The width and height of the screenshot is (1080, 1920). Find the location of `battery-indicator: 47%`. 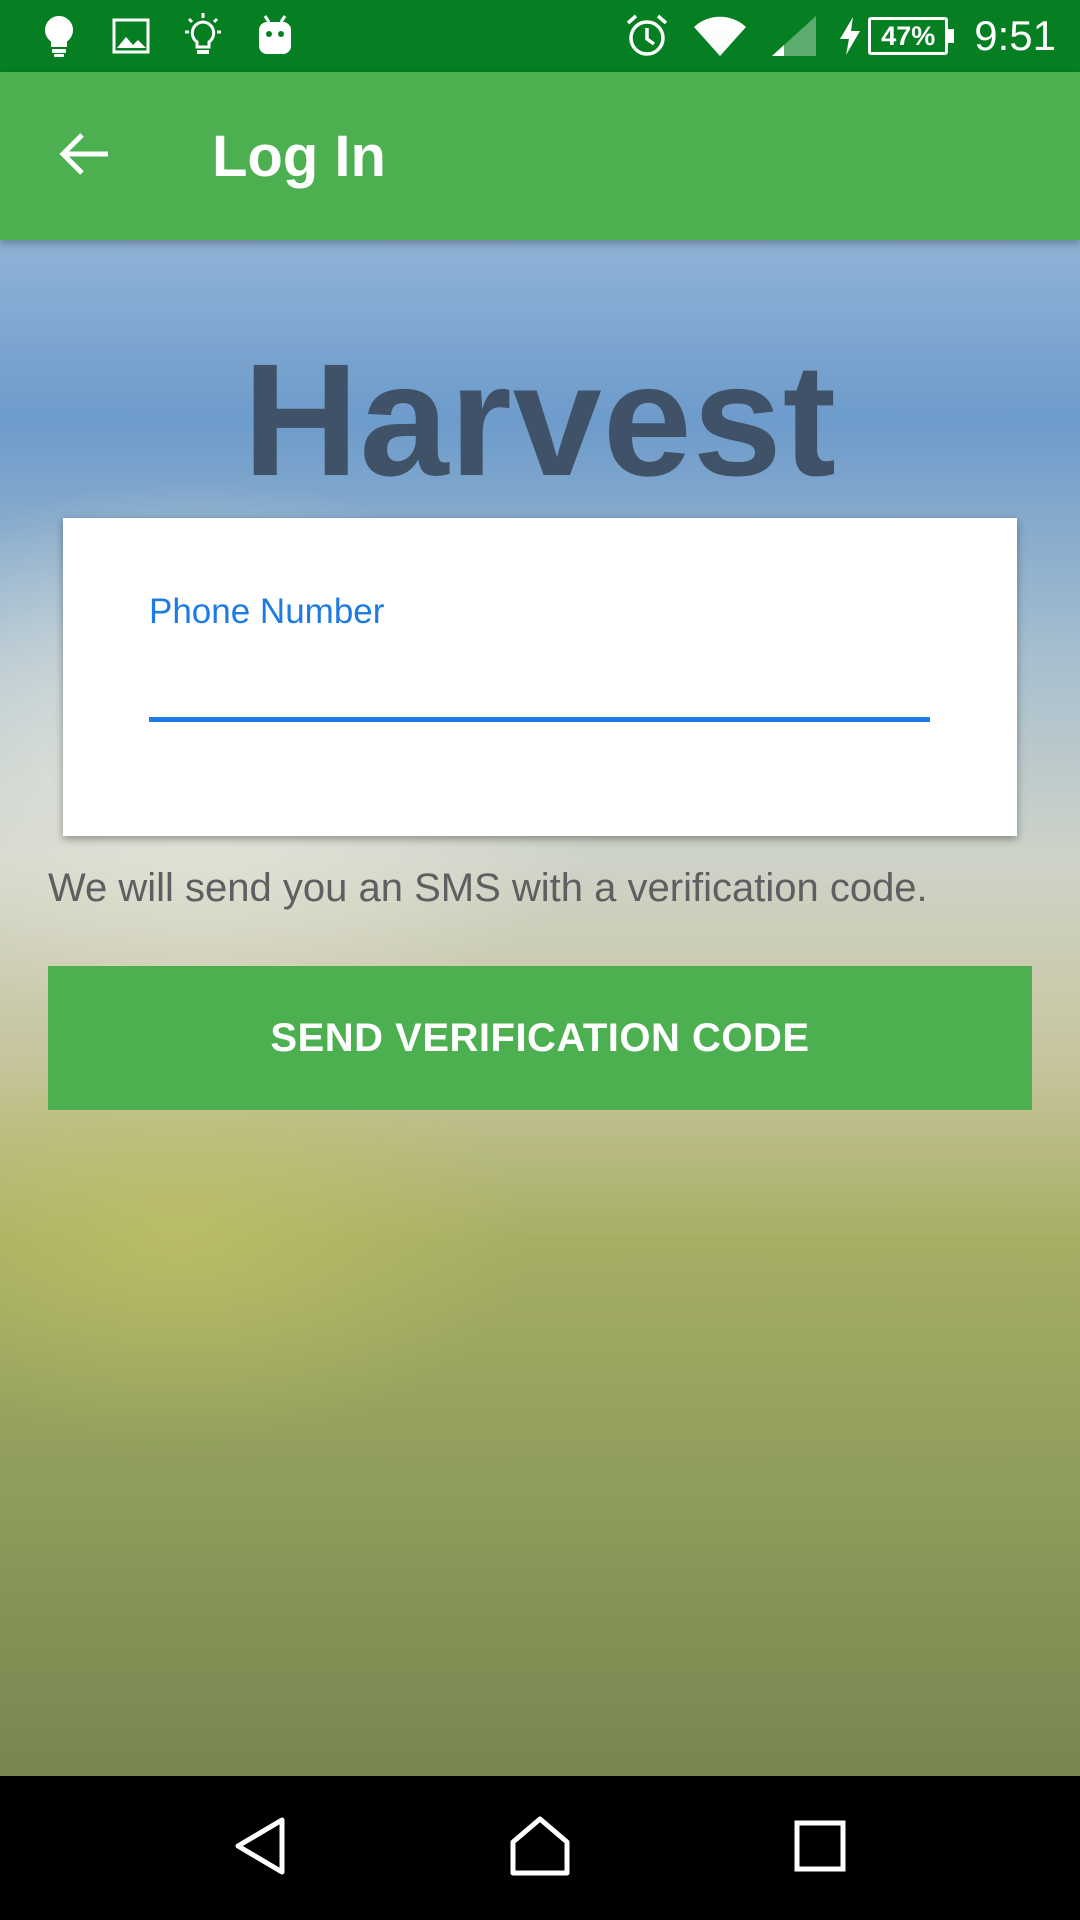

battery-indicator: 47% is located at coordinates (896, 36).